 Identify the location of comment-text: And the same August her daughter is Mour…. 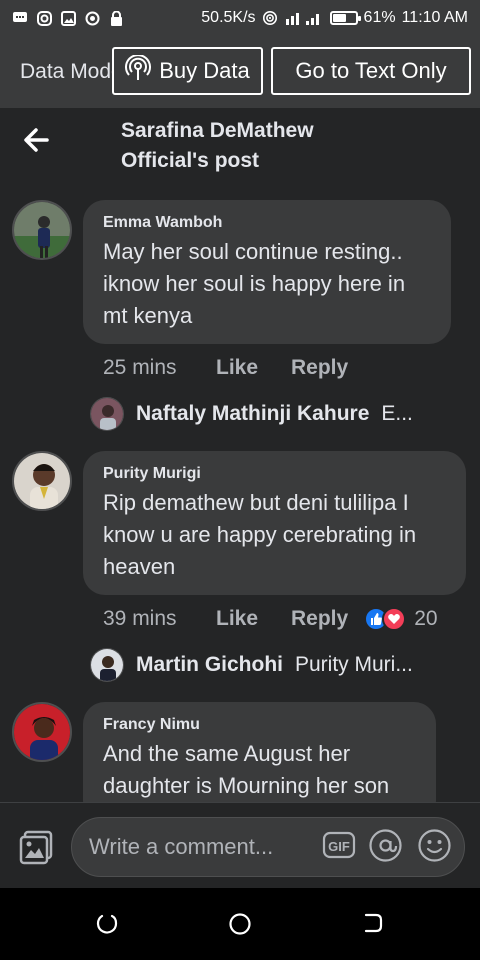
(259, 770).